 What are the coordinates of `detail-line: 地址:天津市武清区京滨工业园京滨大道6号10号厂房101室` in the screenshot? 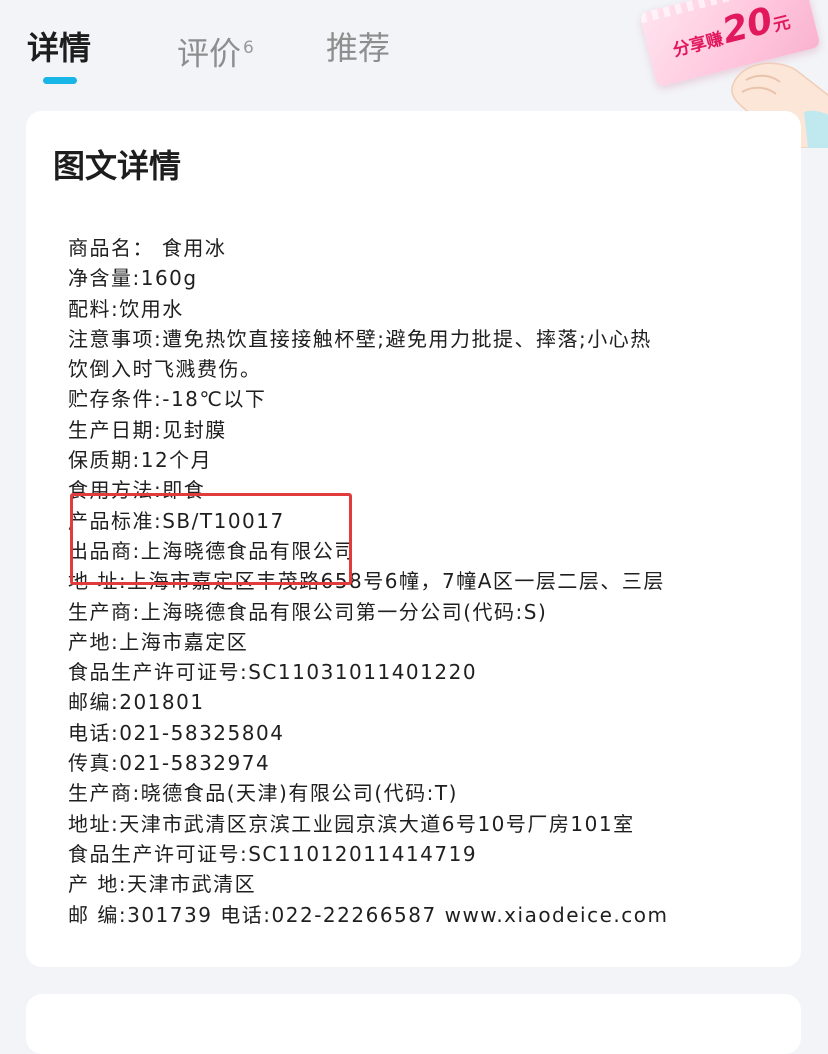 It's located at (351, 823).